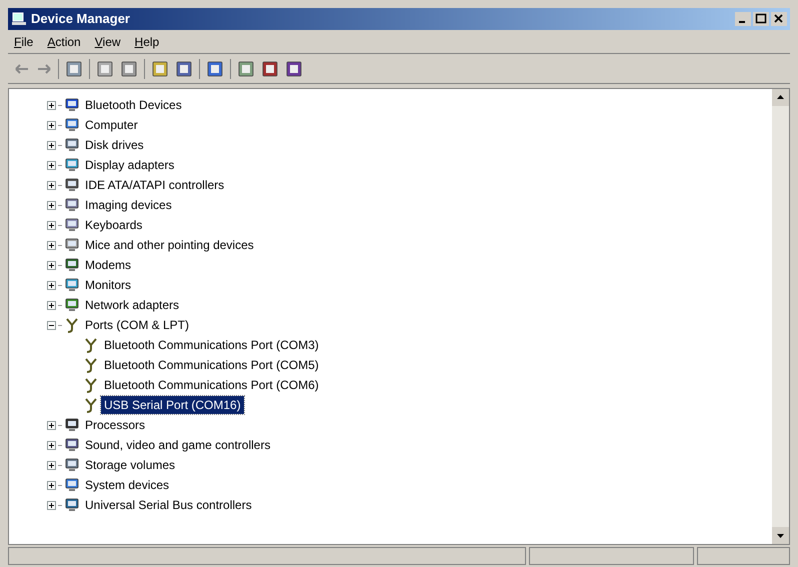 This screenshot has width=798, height=567. Describe the element at coordinates (178, 445) in the screenshot. I see `tree-item: Sound, video and game controllers` at that location.